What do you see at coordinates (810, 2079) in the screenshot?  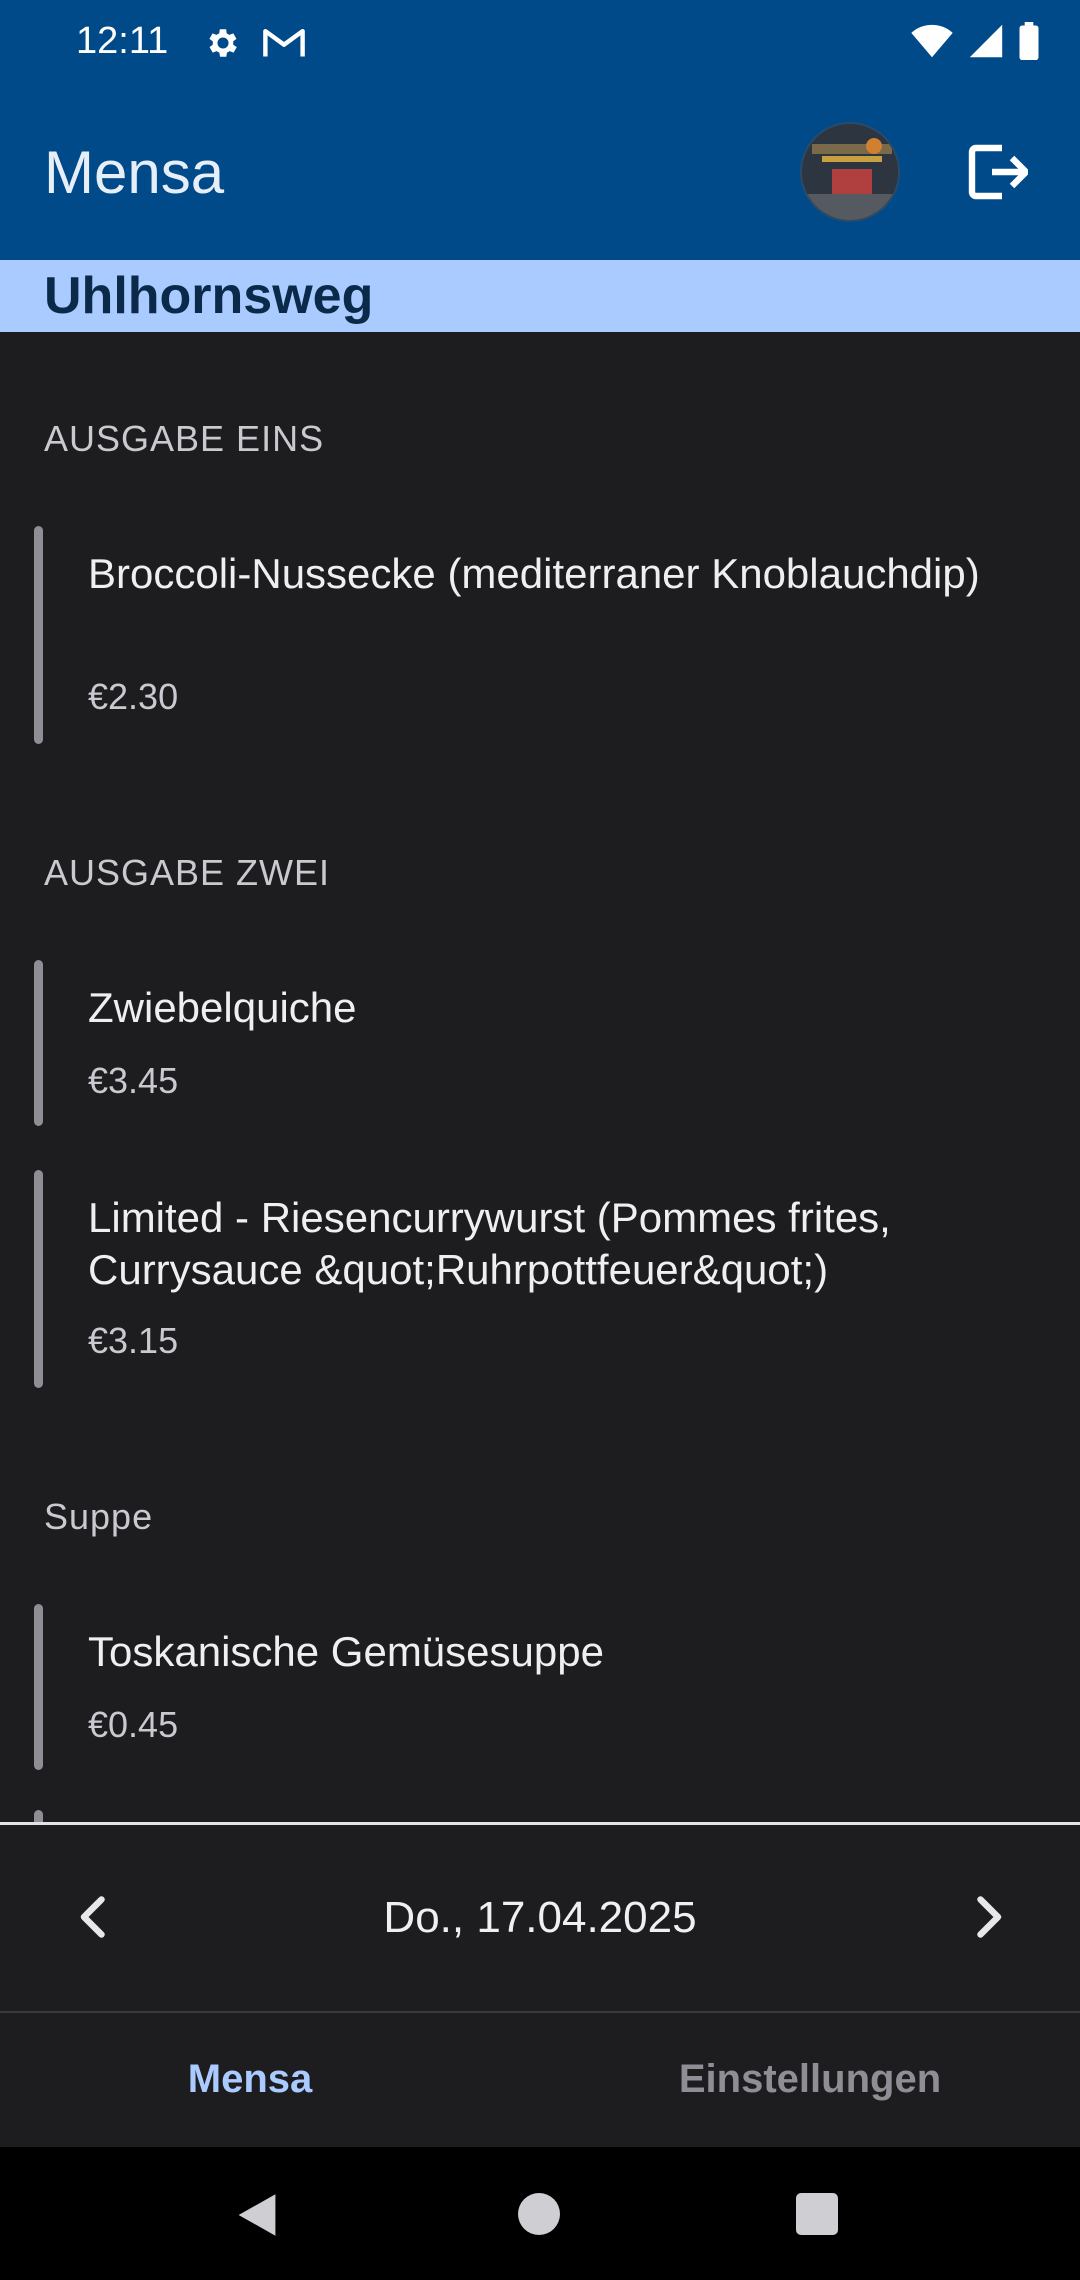 I see `tab-einstellungen: Einstellungen` at bounding box center [810, 2079].